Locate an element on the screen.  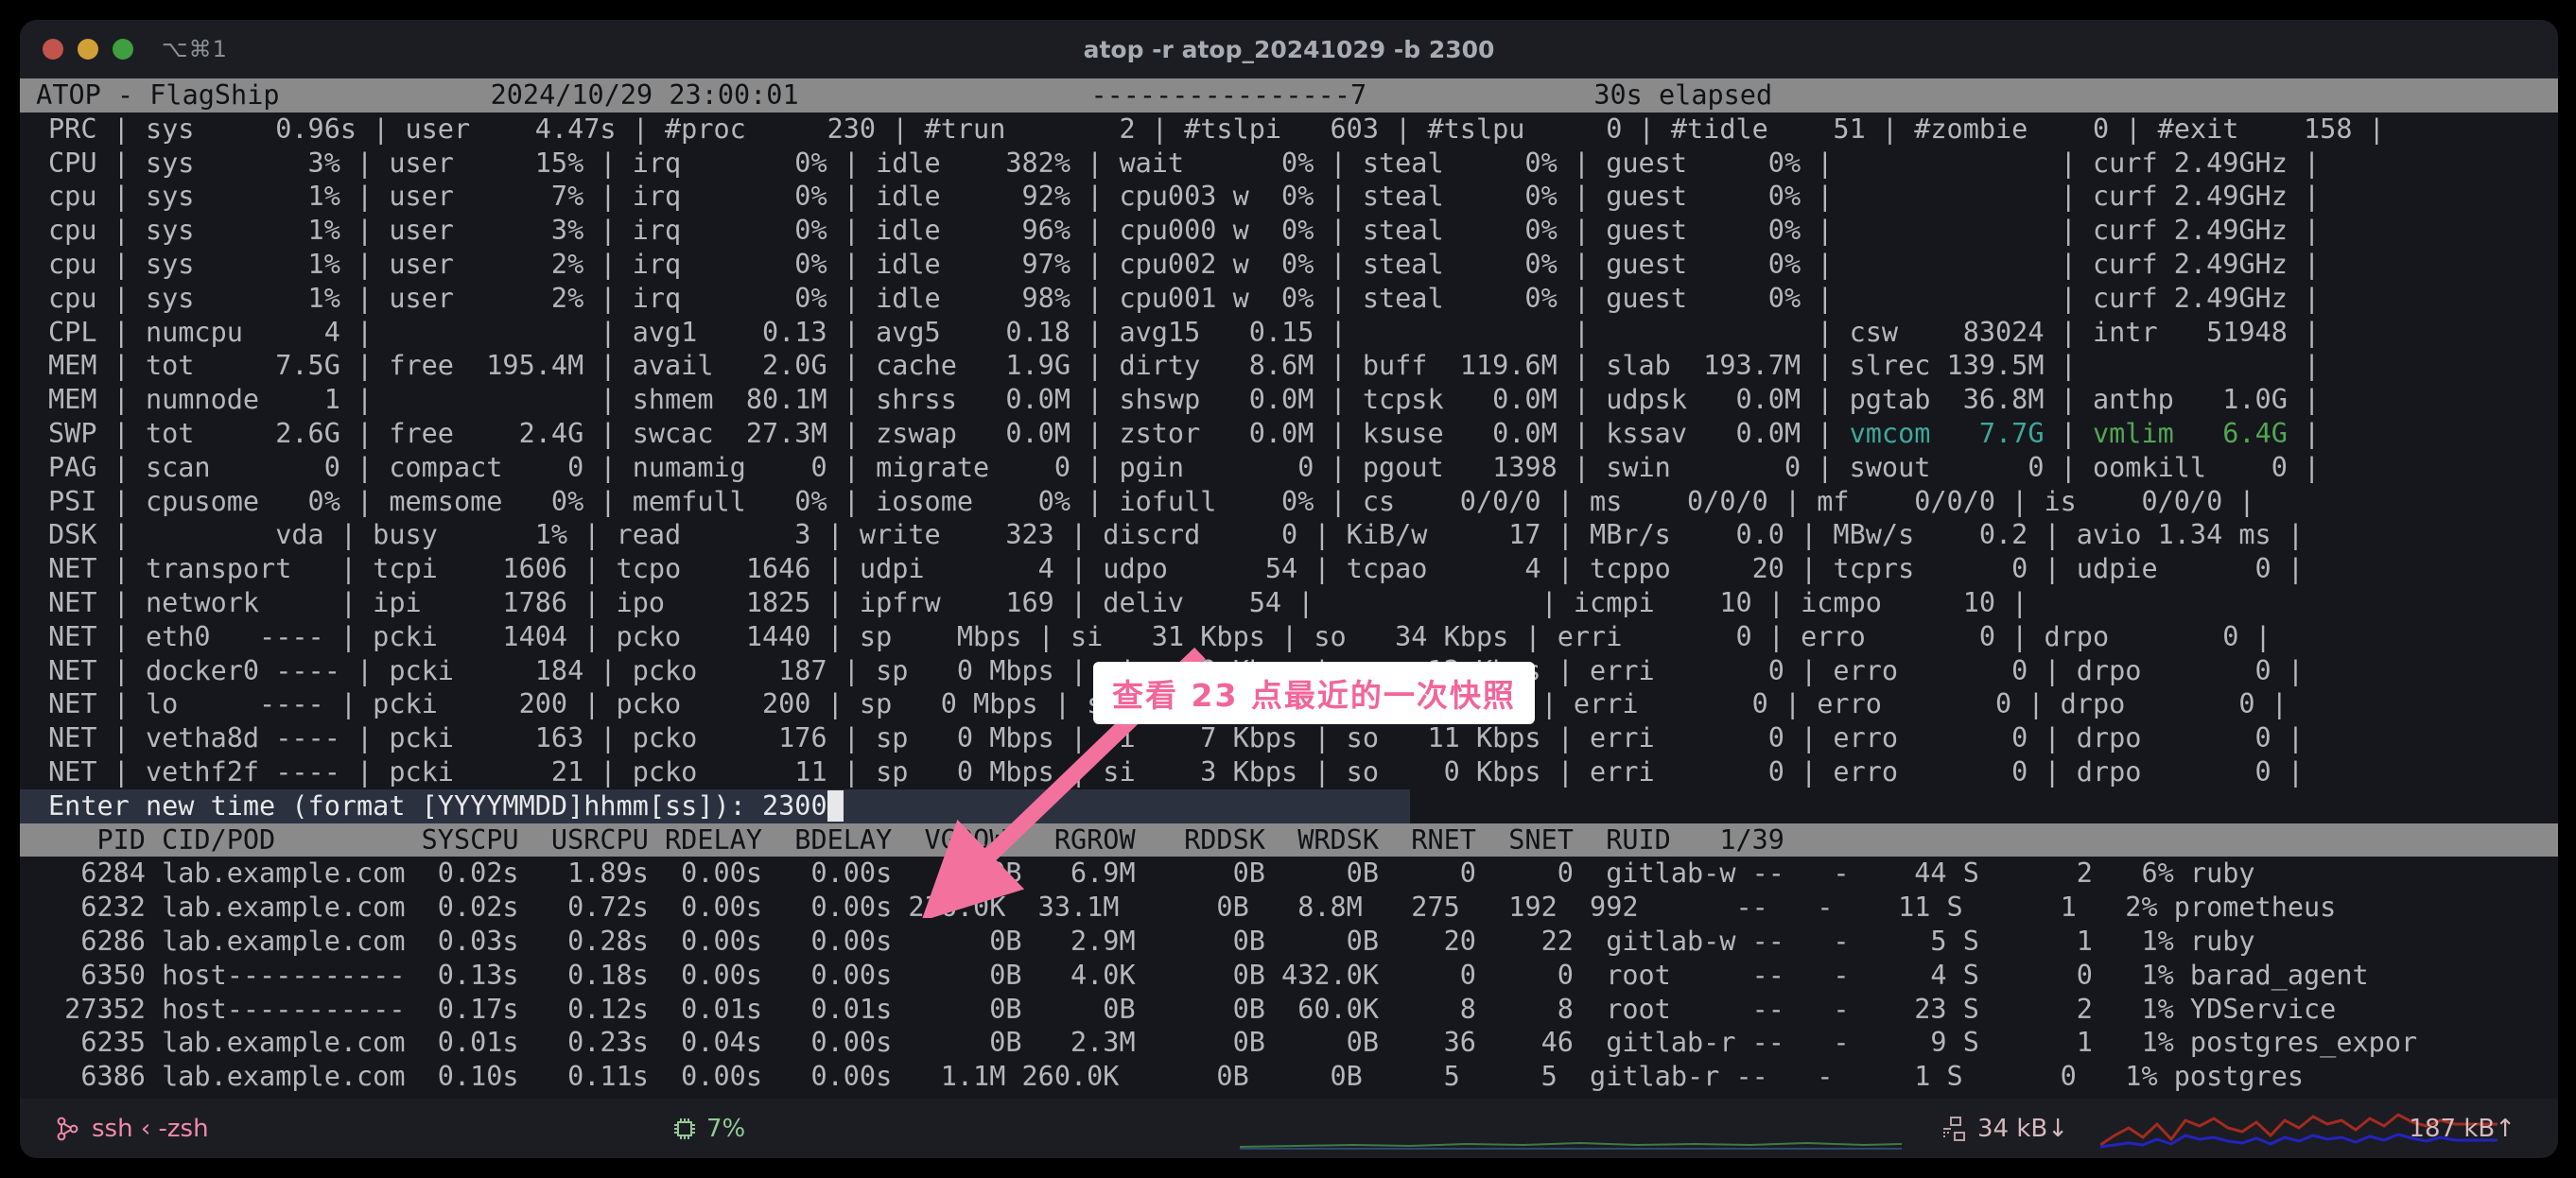
branch-icon is located at coordinates (67, 1128).